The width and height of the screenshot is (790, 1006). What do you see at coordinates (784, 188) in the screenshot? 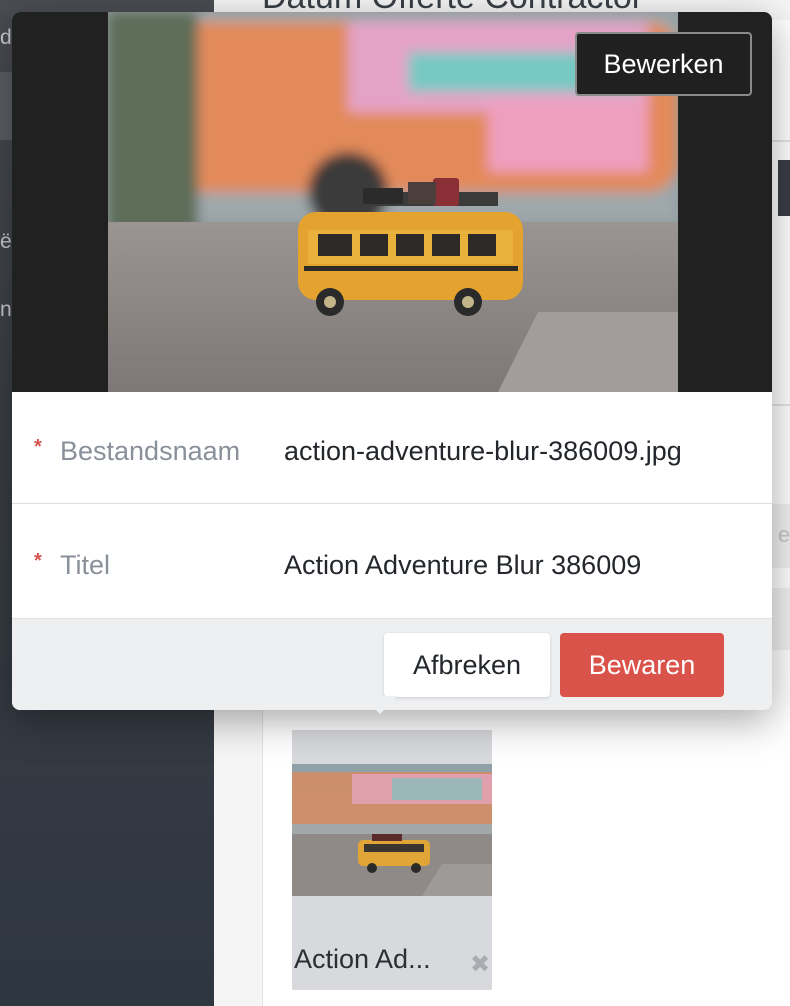
I see `background-button-edge` at bounding box center [784, 188].